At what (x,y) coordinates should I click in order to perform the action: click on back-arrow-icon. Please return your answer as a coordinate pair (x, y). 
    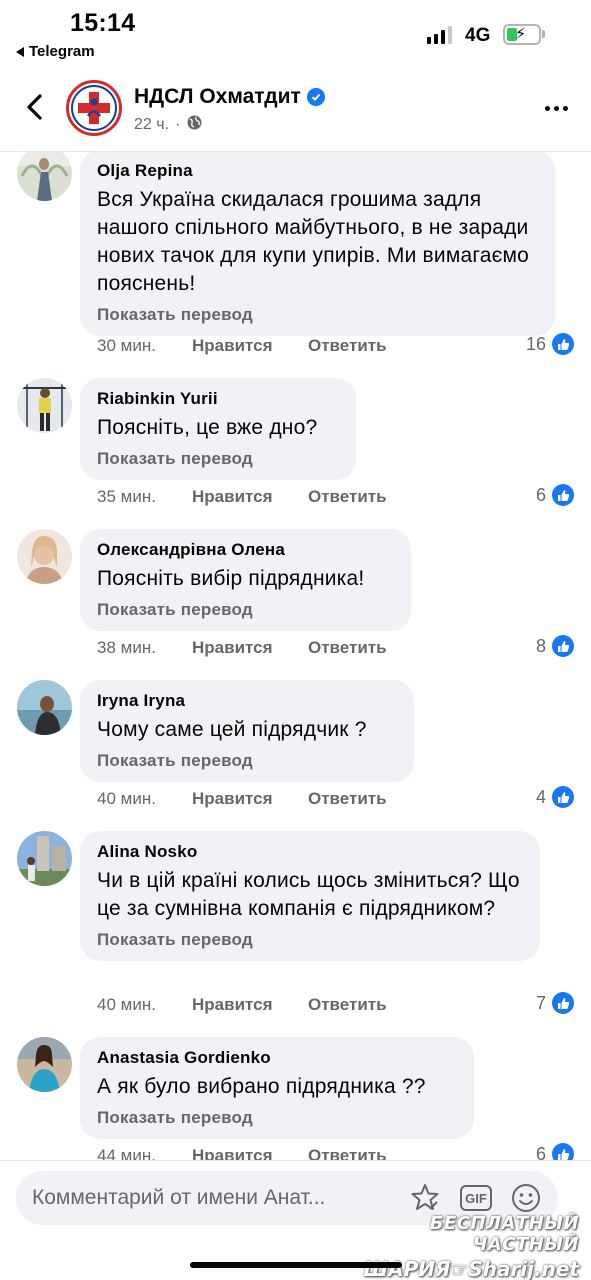
    Looking at the image, I should click on (35, 107).